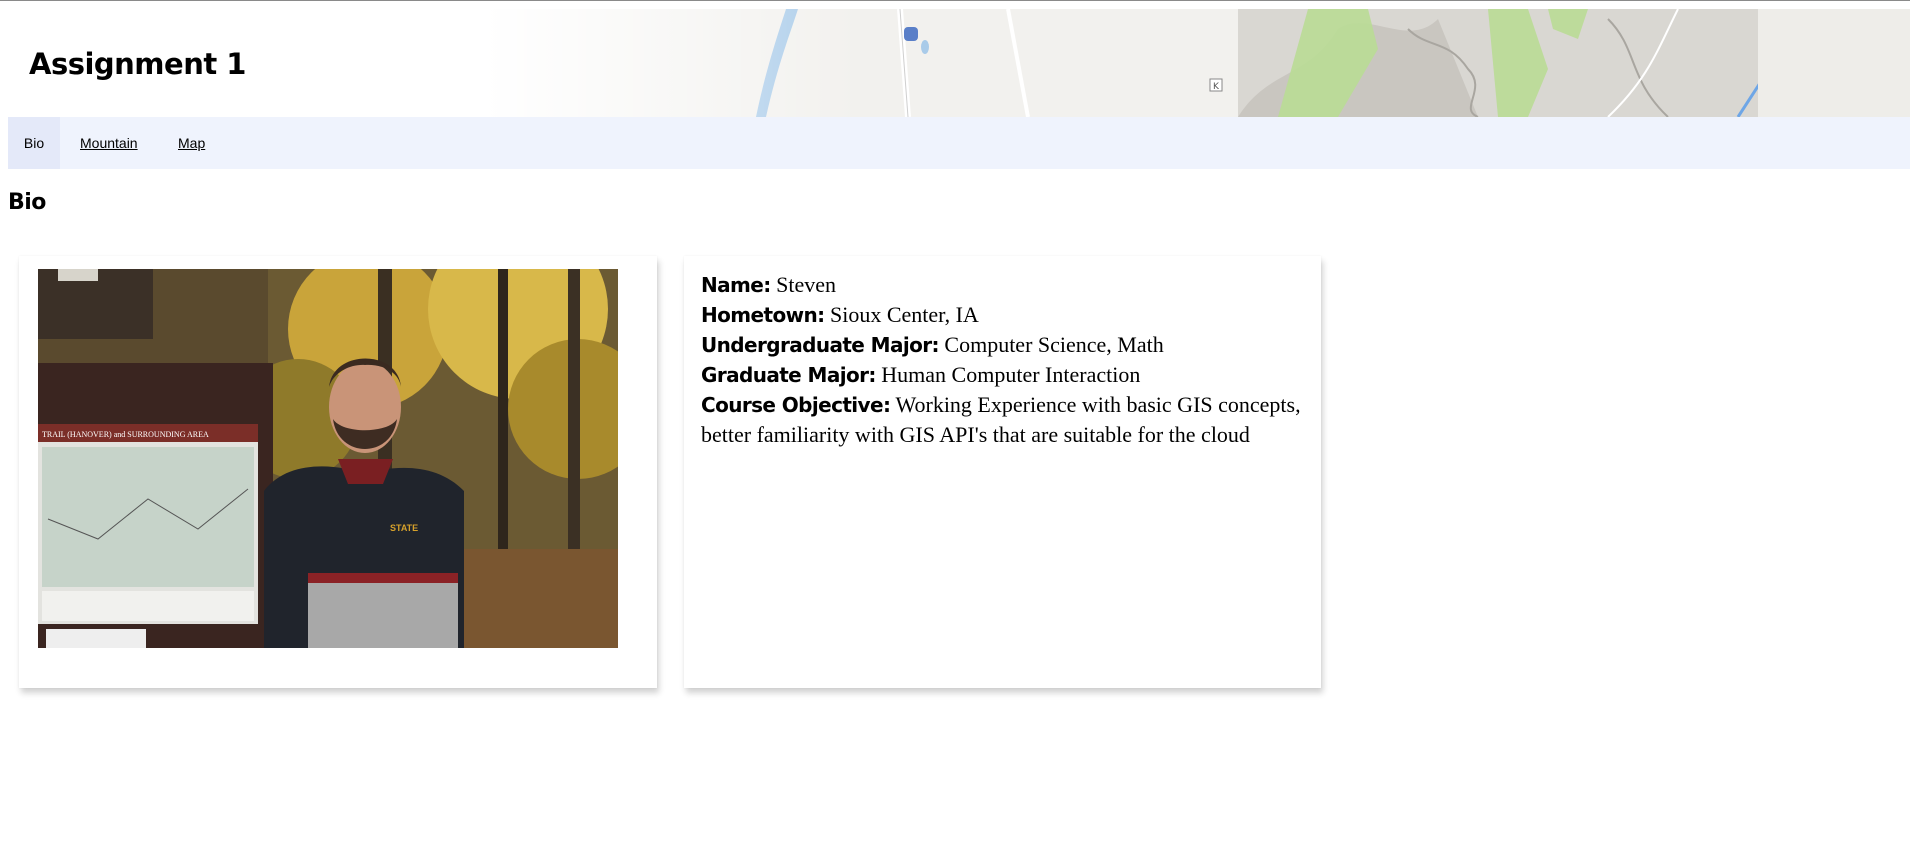  I want to click on jacket-logo-text: STATE, so click(404, 528).